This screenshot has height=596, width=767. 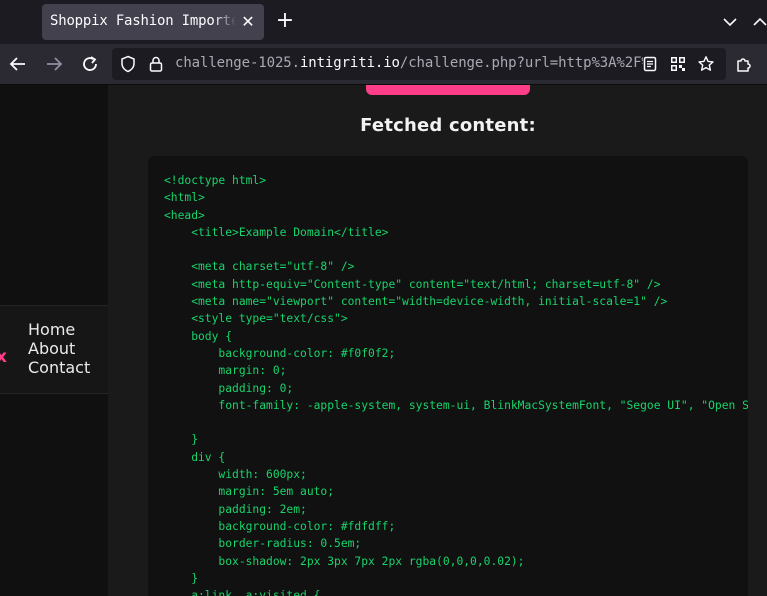 What do you see at coordinates (249, 492) in the screenshot?
I see `code-line: margin: 5em auto;` at bounding box center [249, 492].